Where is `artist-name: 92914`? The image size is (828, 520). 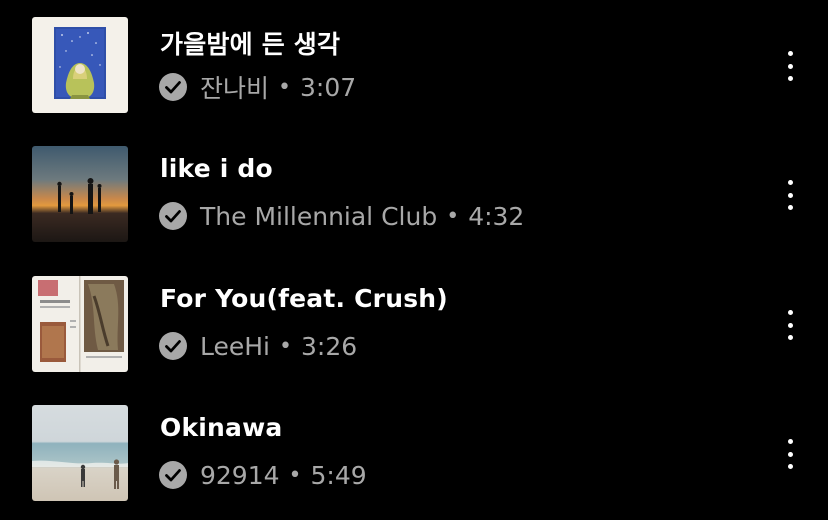
artist-name: 92914 is located at coordinates (240, 475).